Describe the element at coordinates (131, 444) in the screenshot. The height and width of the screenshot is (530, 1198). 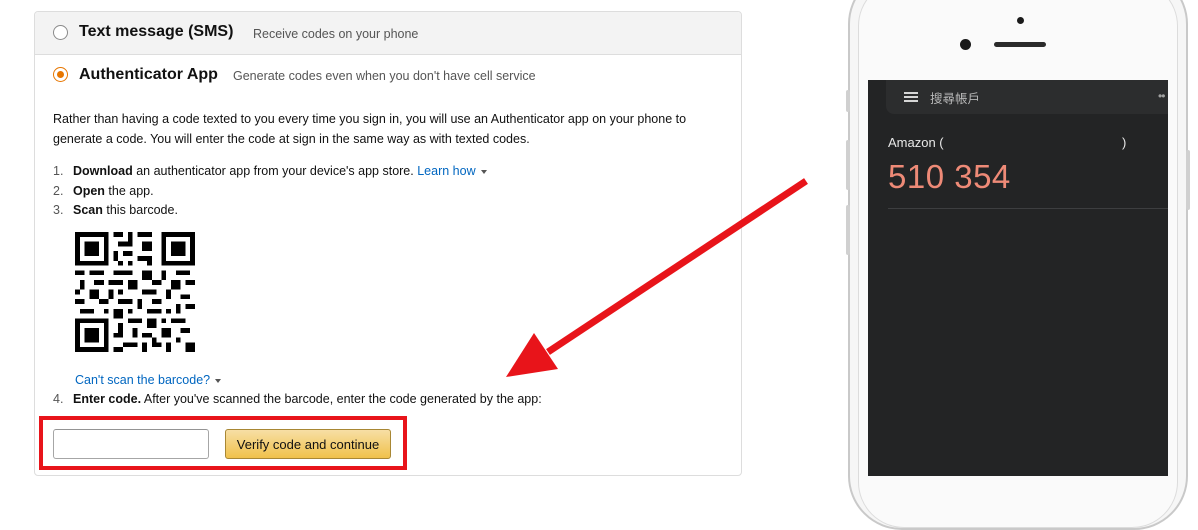
I see `verification-code-input` at that location.